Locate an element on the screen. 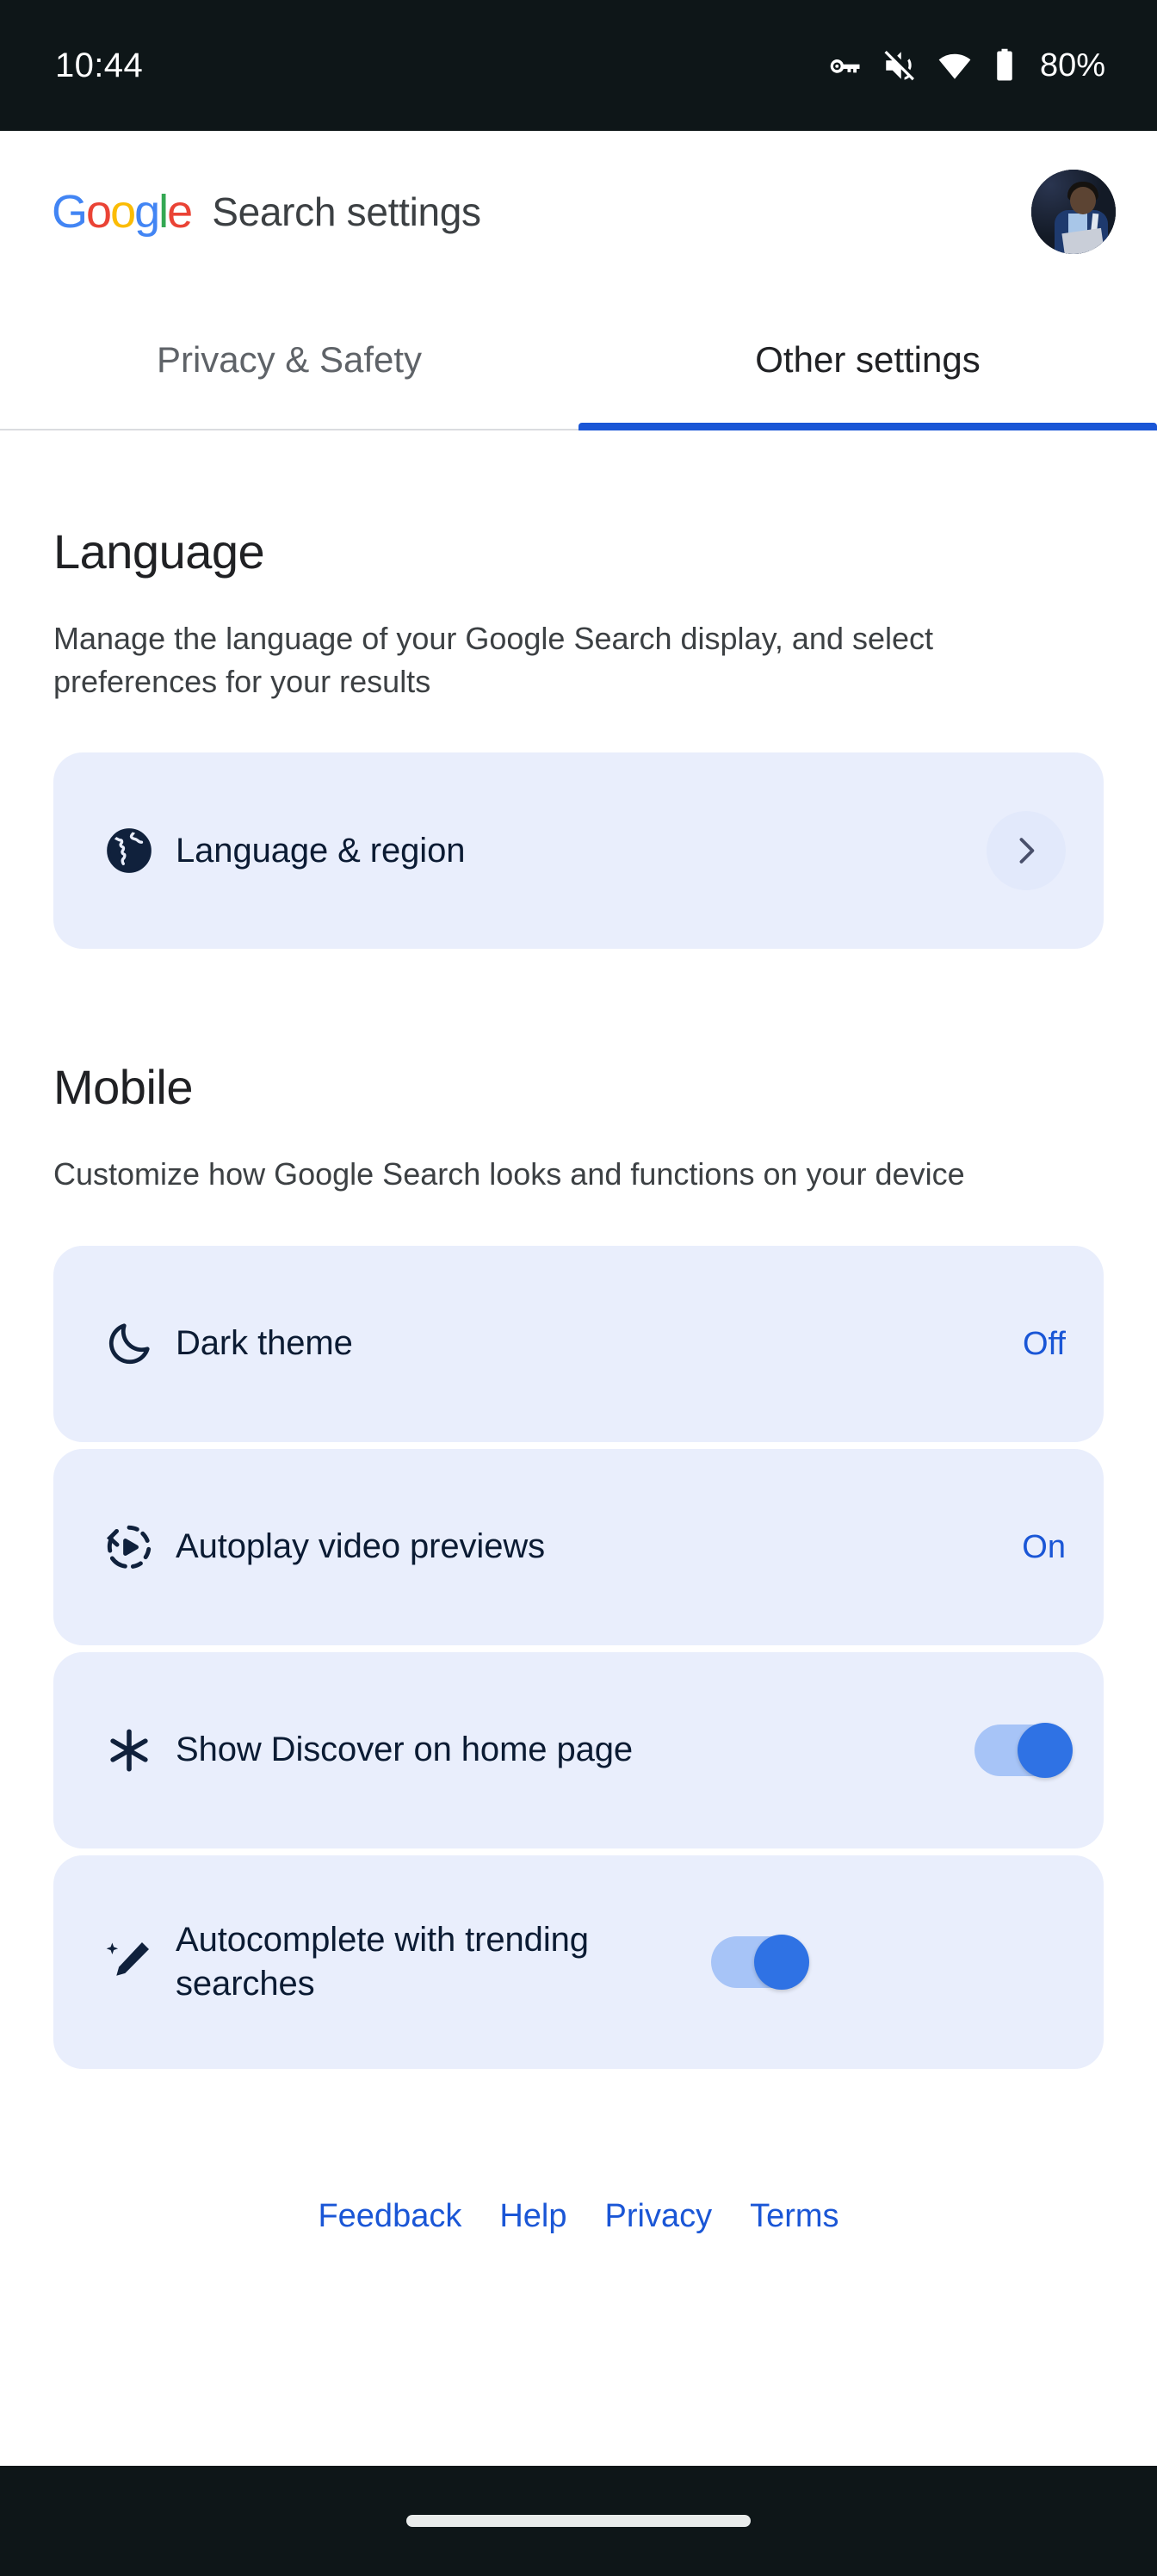 The image size is (1157, 2576). setting-label-language-region: Language & region is located at coordinates (321, 851).